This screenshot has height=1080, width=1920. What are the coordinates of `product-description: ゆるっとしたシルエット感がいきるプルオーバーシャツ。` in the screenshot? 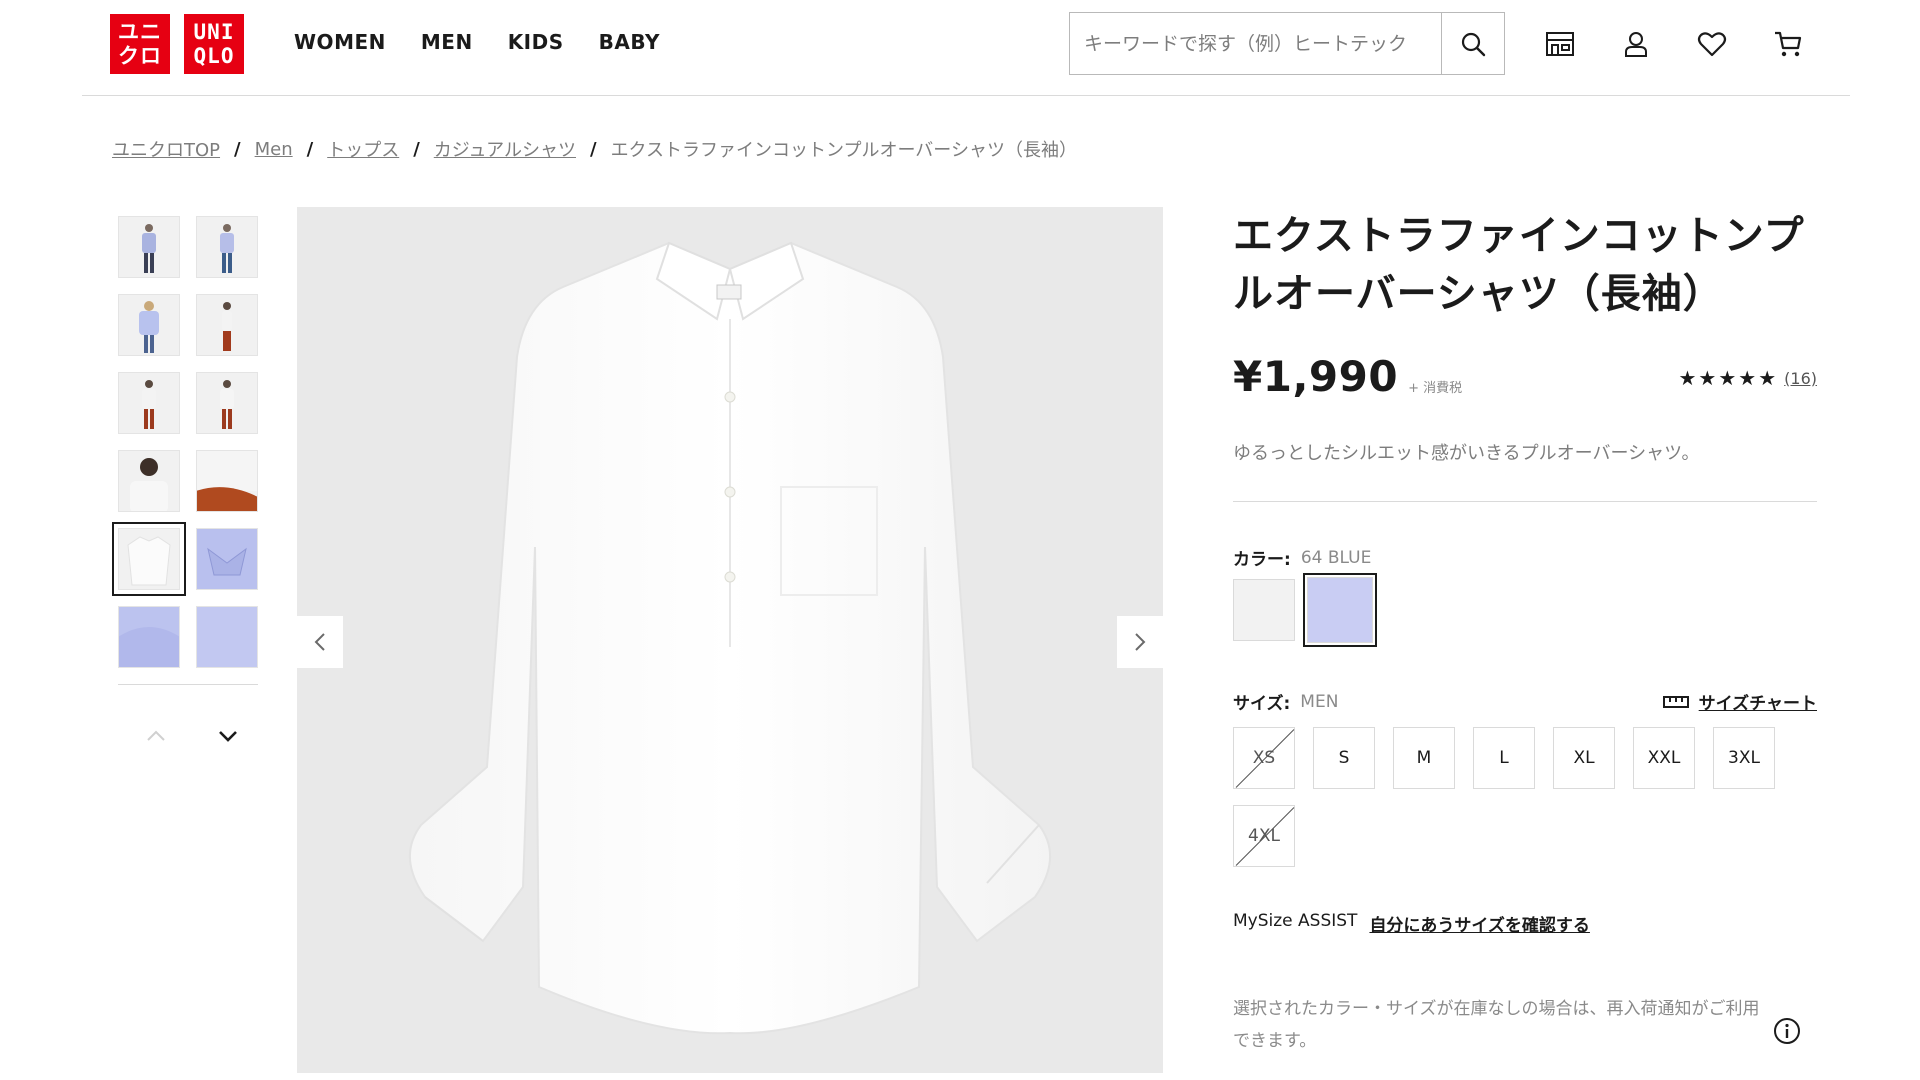 It's located at (1466, 453).